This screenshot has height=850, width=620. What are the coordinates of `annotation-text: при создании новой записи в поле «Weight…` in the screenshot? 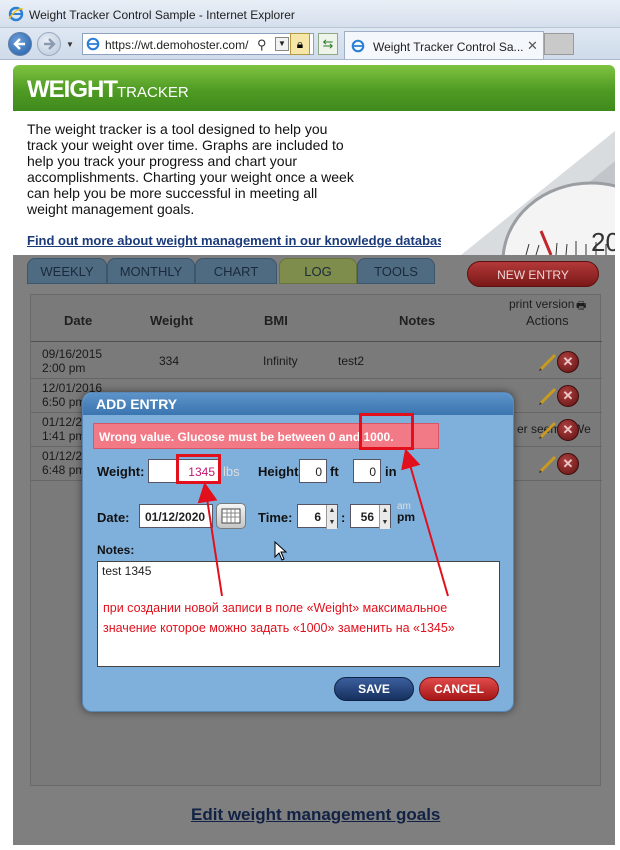 It's located at (279, 618).